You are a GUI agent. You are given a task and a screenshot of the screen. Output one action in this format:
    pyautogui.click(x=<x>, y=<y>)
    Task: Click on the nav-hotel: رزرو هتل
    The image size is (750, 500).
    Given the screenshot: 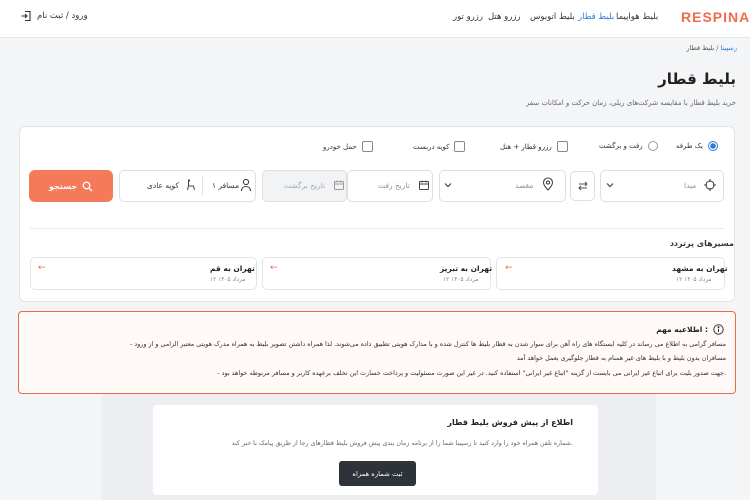 What is the action you would take?
    pyautogui.click(x=504, y=17)
    